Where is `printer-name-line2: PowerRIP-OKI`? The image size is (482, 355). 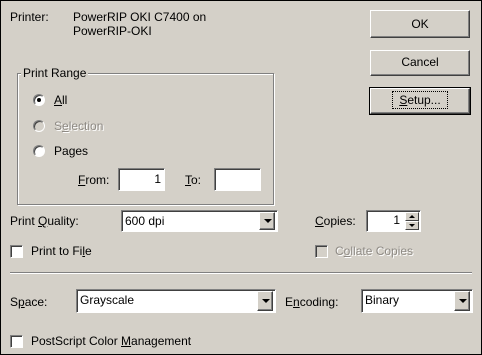
printer-name-line2: PowerRIP-OKI is located at coordinates (112, 31).